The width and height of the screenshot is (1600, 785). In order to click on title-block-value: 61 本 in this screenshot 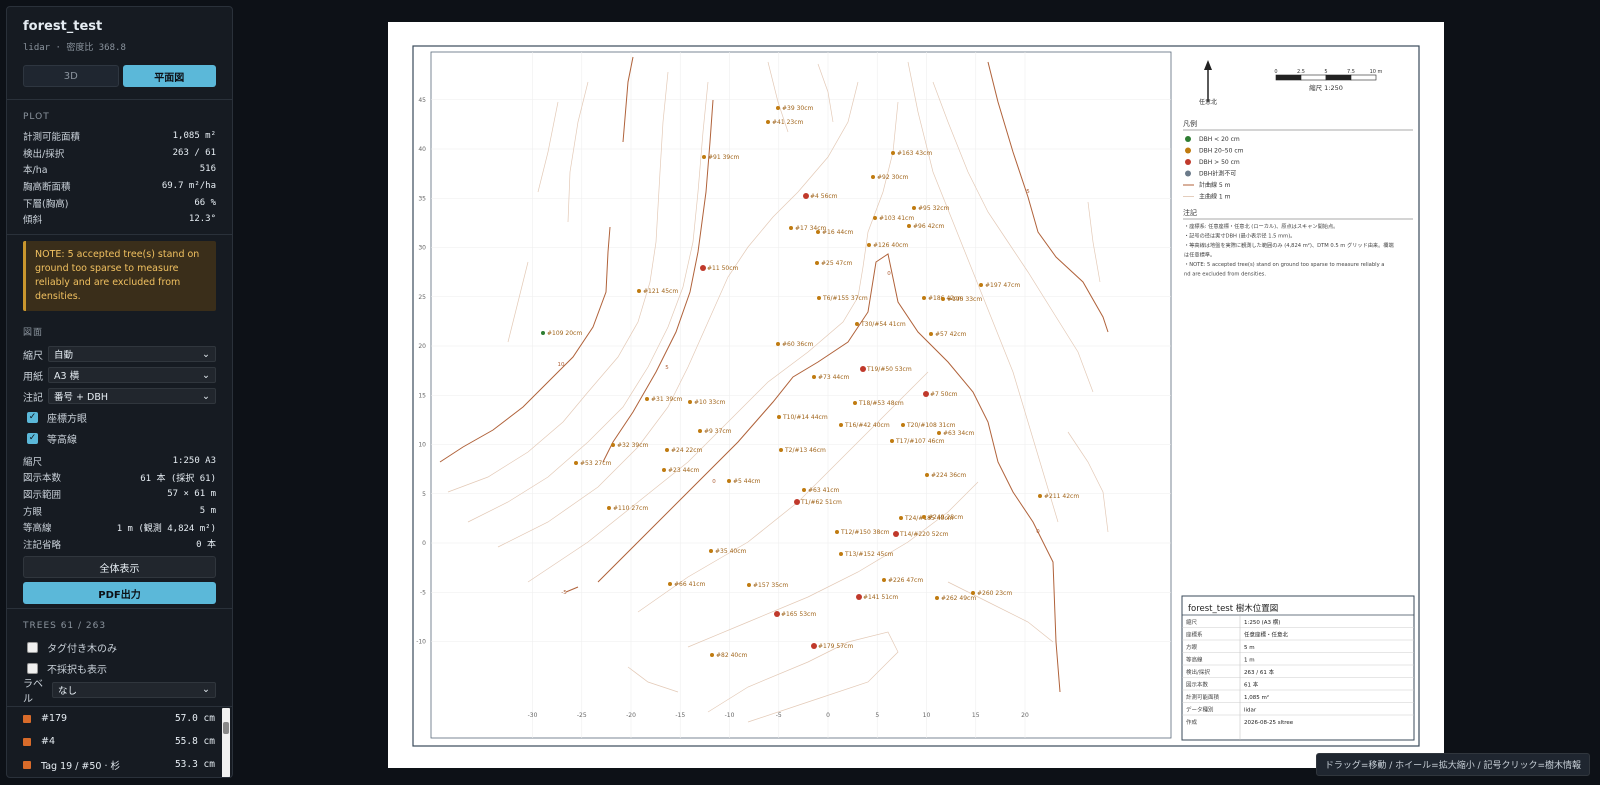, I will do `click(1251, 685)`.